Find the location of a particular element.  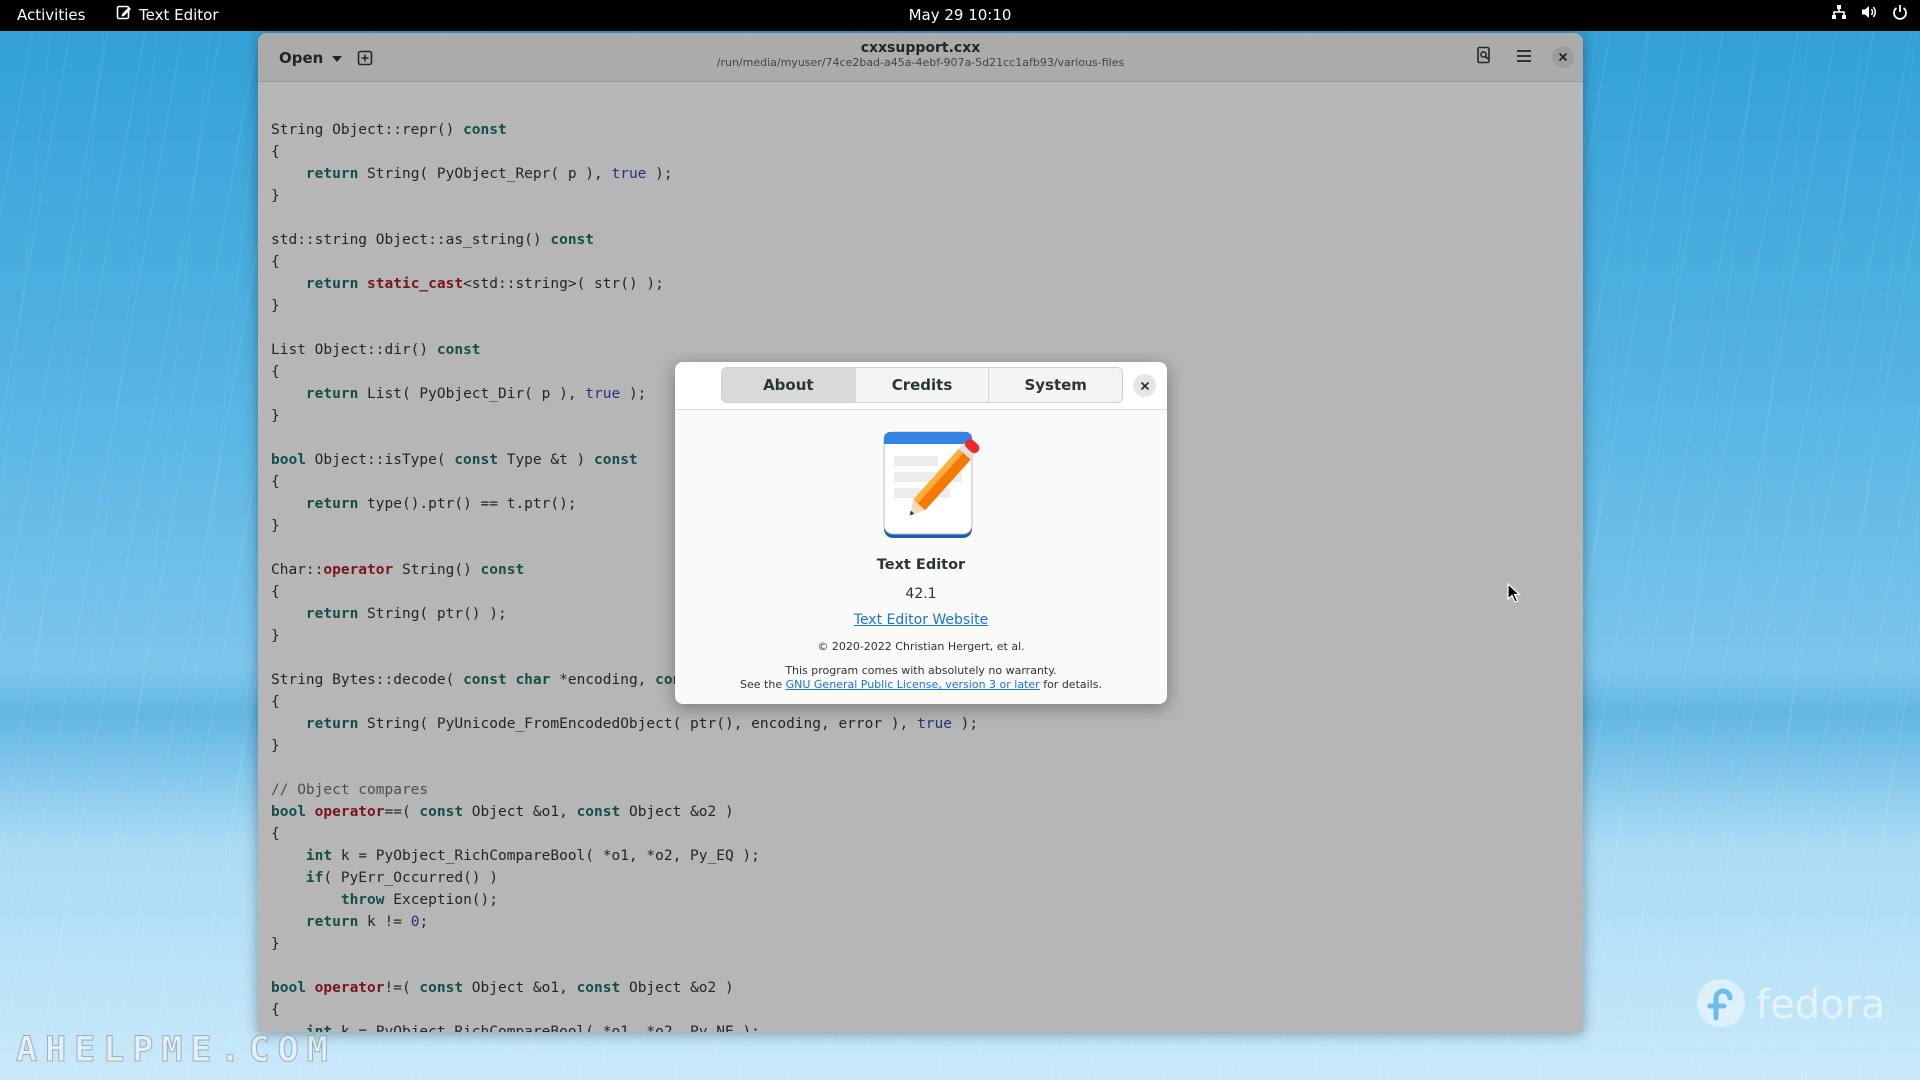

about-dialog-header: About Credits System is located at coordinates (921, 386).